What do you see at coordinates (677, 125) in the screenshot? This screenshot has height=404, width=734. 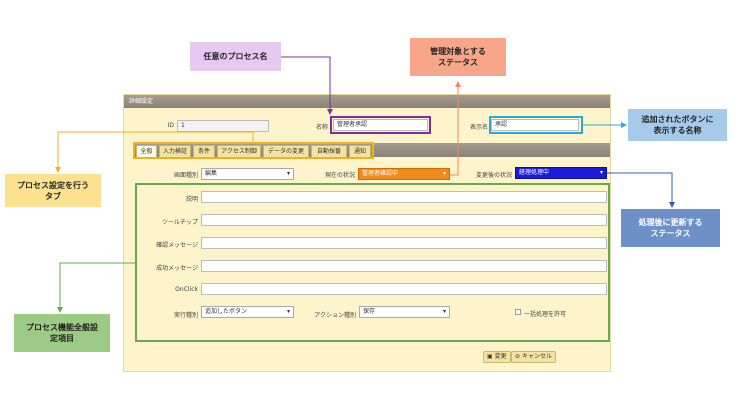 I see `annotation-button-name: 追加されたボタンに 表示する名称` at bounding box center [677, 125].